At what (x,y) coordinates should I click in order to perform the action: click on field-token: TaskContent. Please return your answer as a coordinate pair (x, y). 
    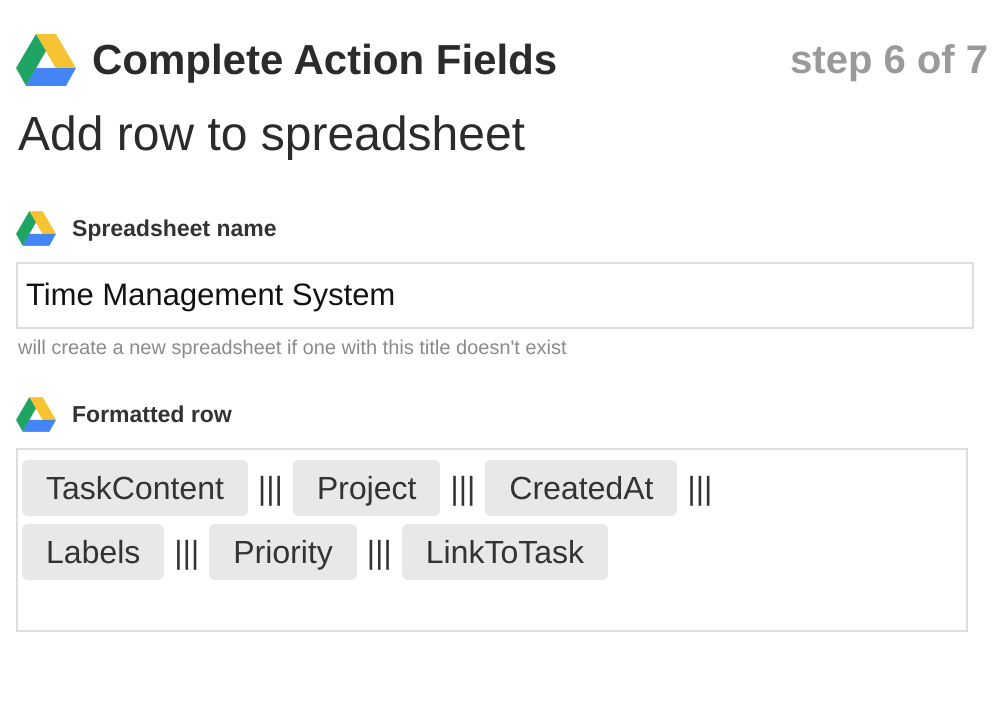
    Looking at the image, I should click on (135, 488).